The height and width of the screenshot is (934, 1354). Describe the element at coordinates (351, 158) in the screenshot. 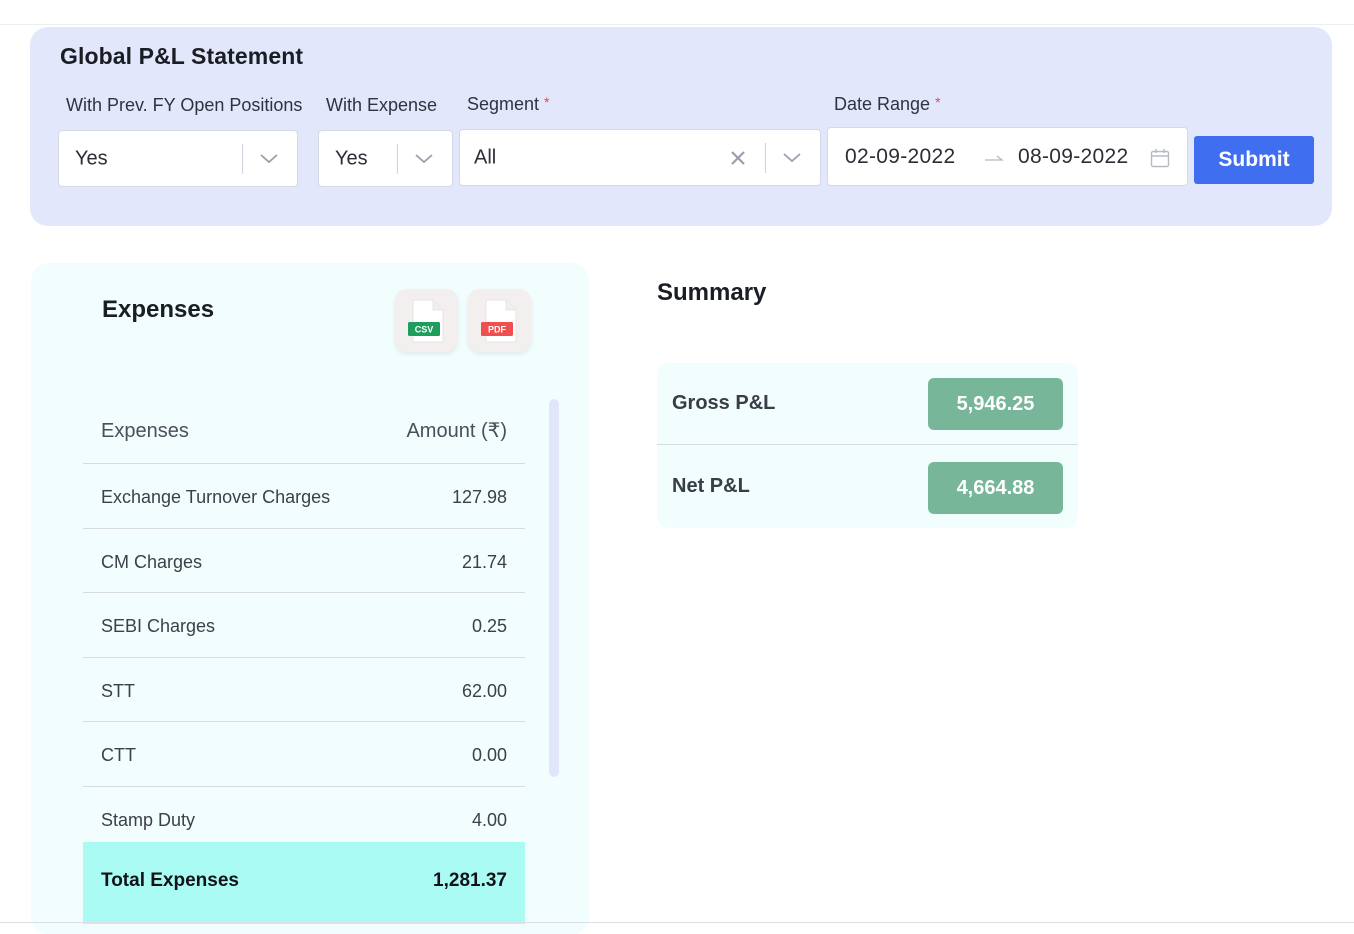

I see `with-expense-value: Yes` at that location.